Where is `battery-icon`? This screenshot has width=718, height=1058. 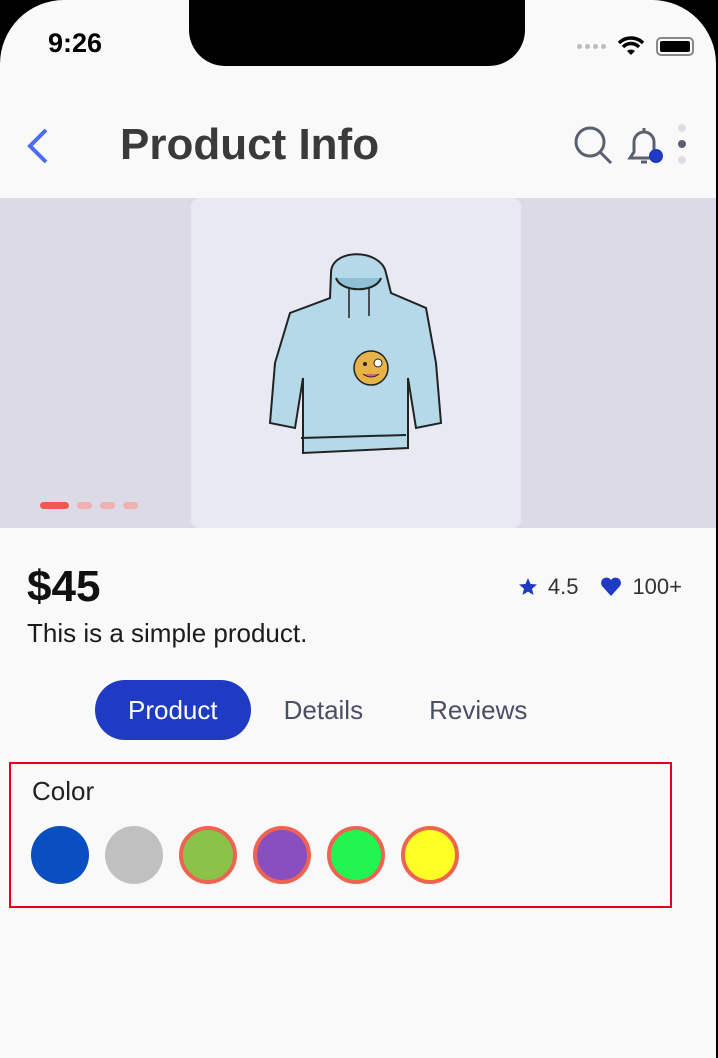 battery-icon is located at coordinates (675, 46).